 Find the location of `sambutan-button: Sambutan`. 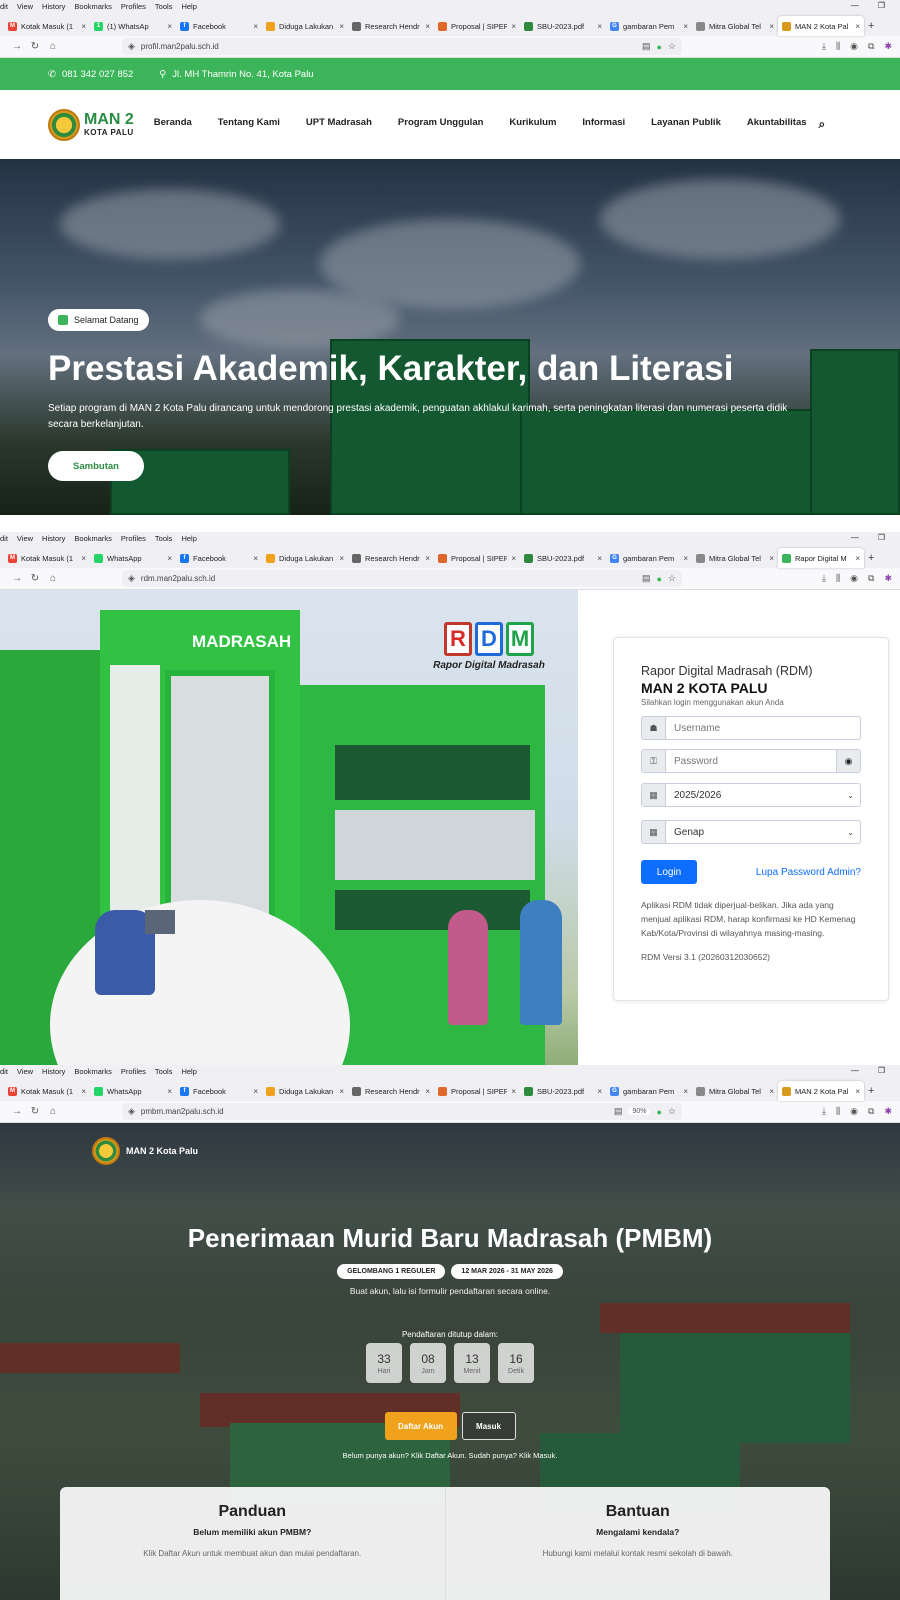

sambutan-button: Sambutan is located at coordinates (96, 466).